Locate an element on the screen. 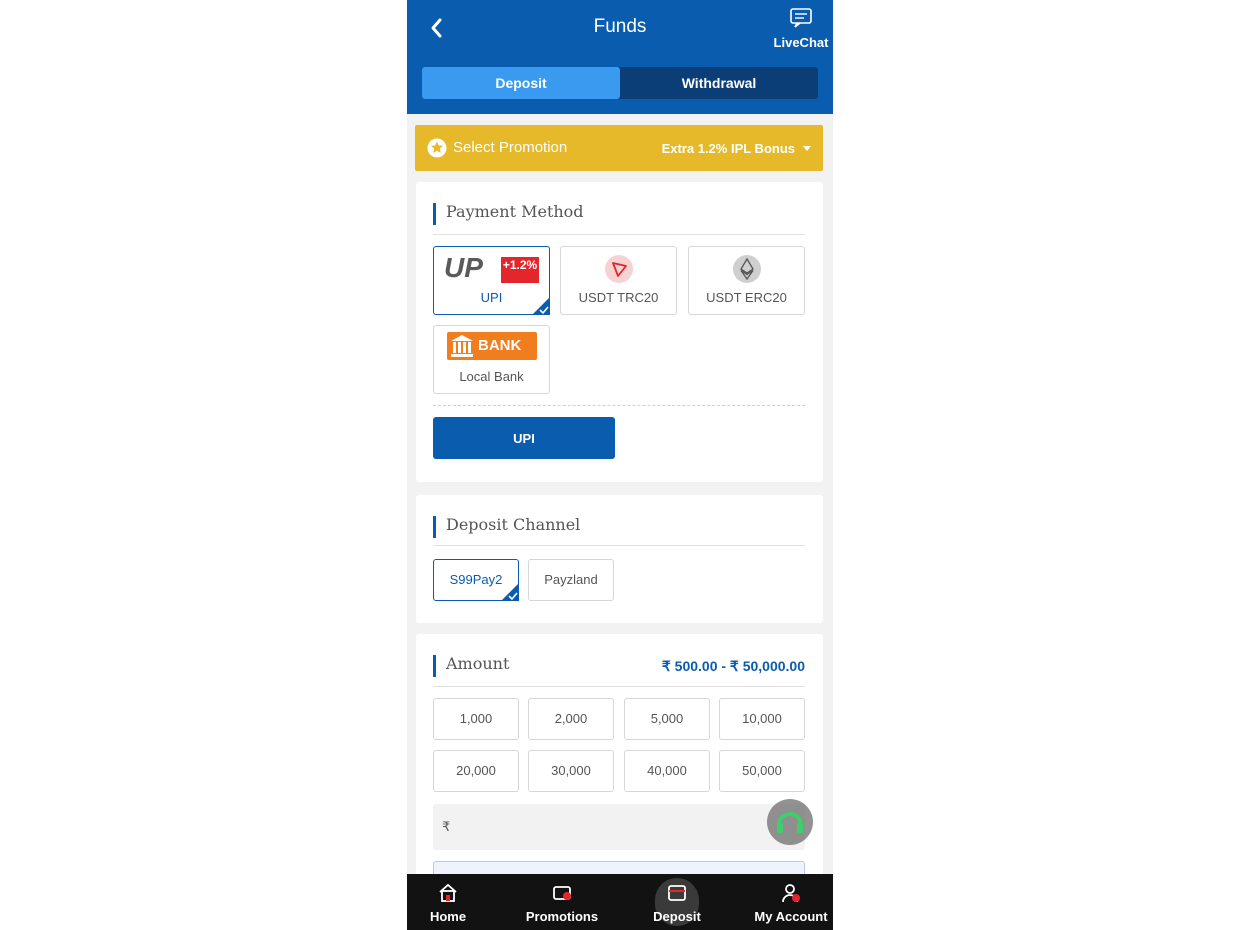 This screenshot has height=930, width=1240. caret-down-icon is located at coordinates (807, 148).